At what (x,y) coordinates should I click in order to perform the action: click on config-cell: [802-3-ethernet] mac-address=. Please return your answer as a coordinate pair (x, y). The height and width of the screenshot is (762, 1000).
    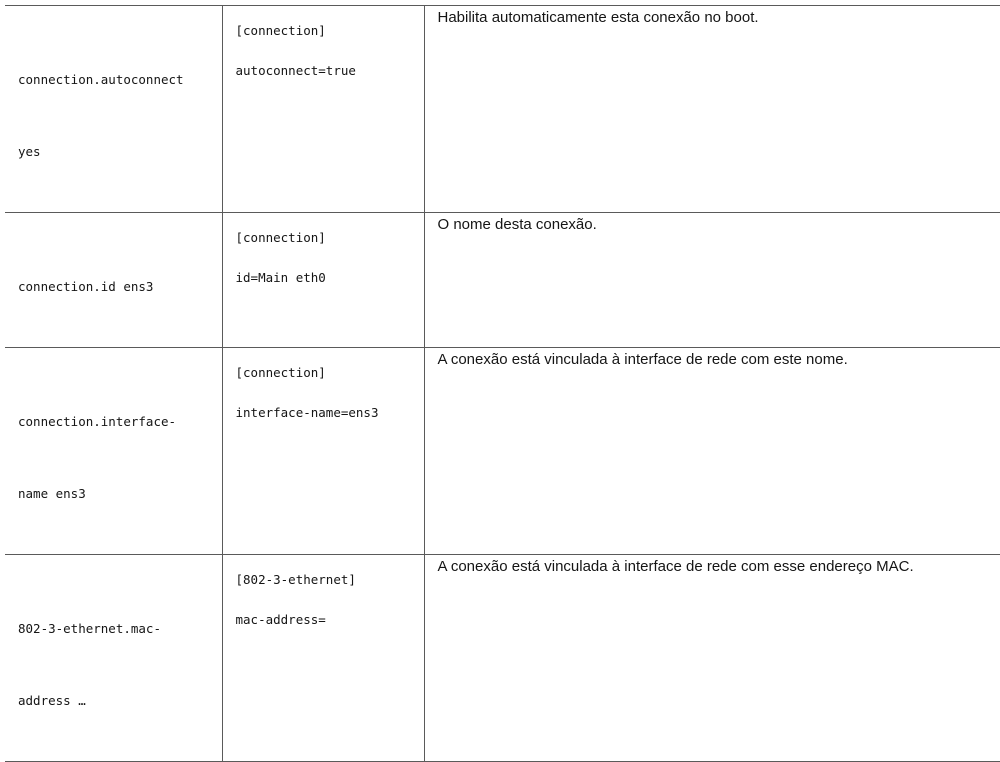
    Looking at the image, I should click on (323, 658).